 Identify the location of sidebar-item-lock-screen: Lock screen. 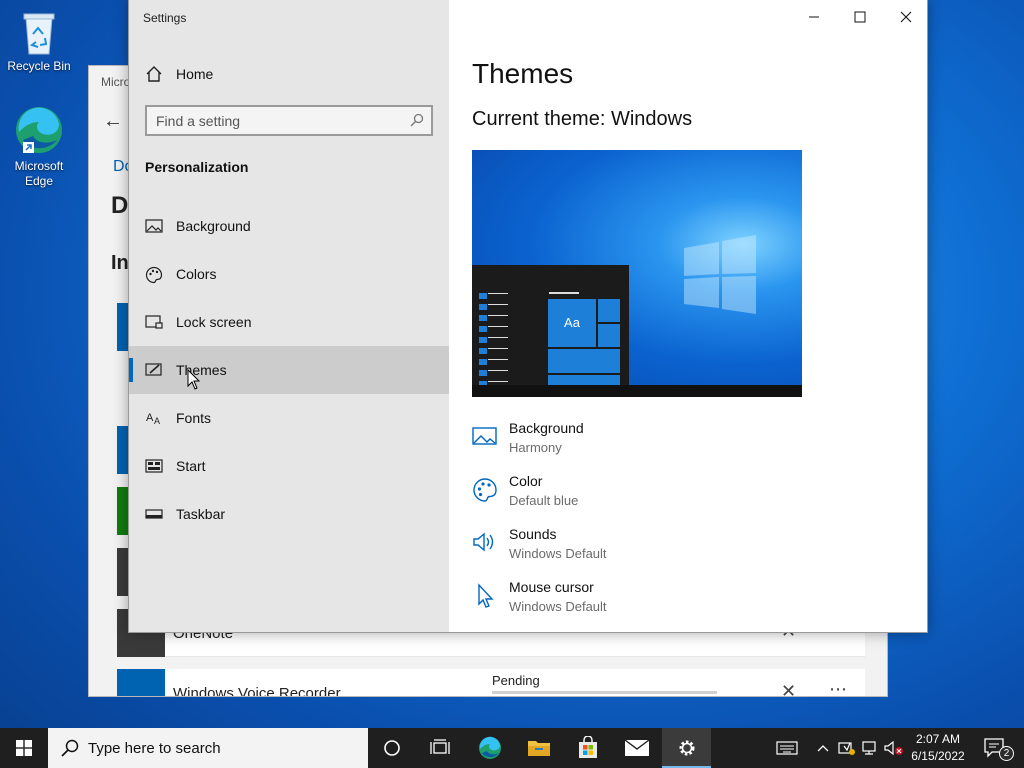
(289, 322).